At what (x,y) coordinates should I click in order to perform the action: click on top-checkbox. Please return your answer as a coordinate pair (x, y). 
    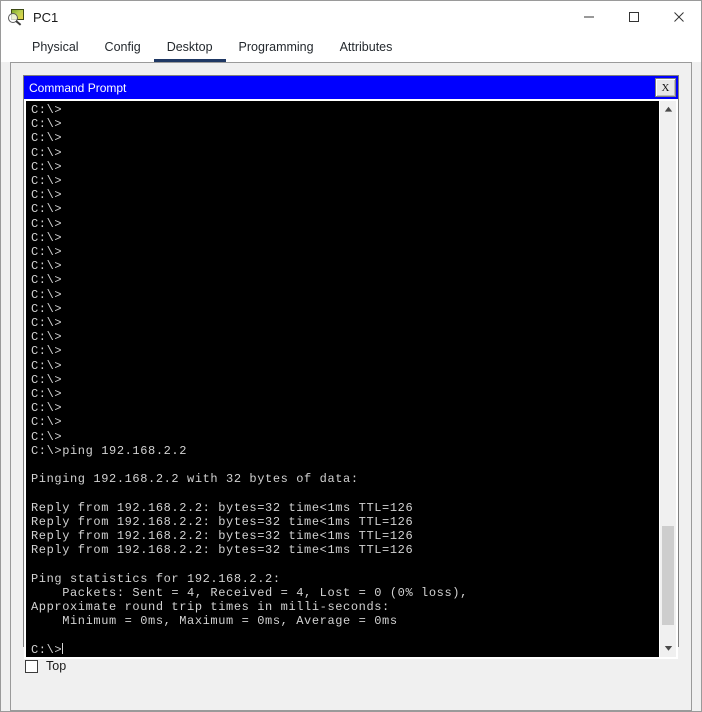
    Looking at the image, I should click on (31, 666).